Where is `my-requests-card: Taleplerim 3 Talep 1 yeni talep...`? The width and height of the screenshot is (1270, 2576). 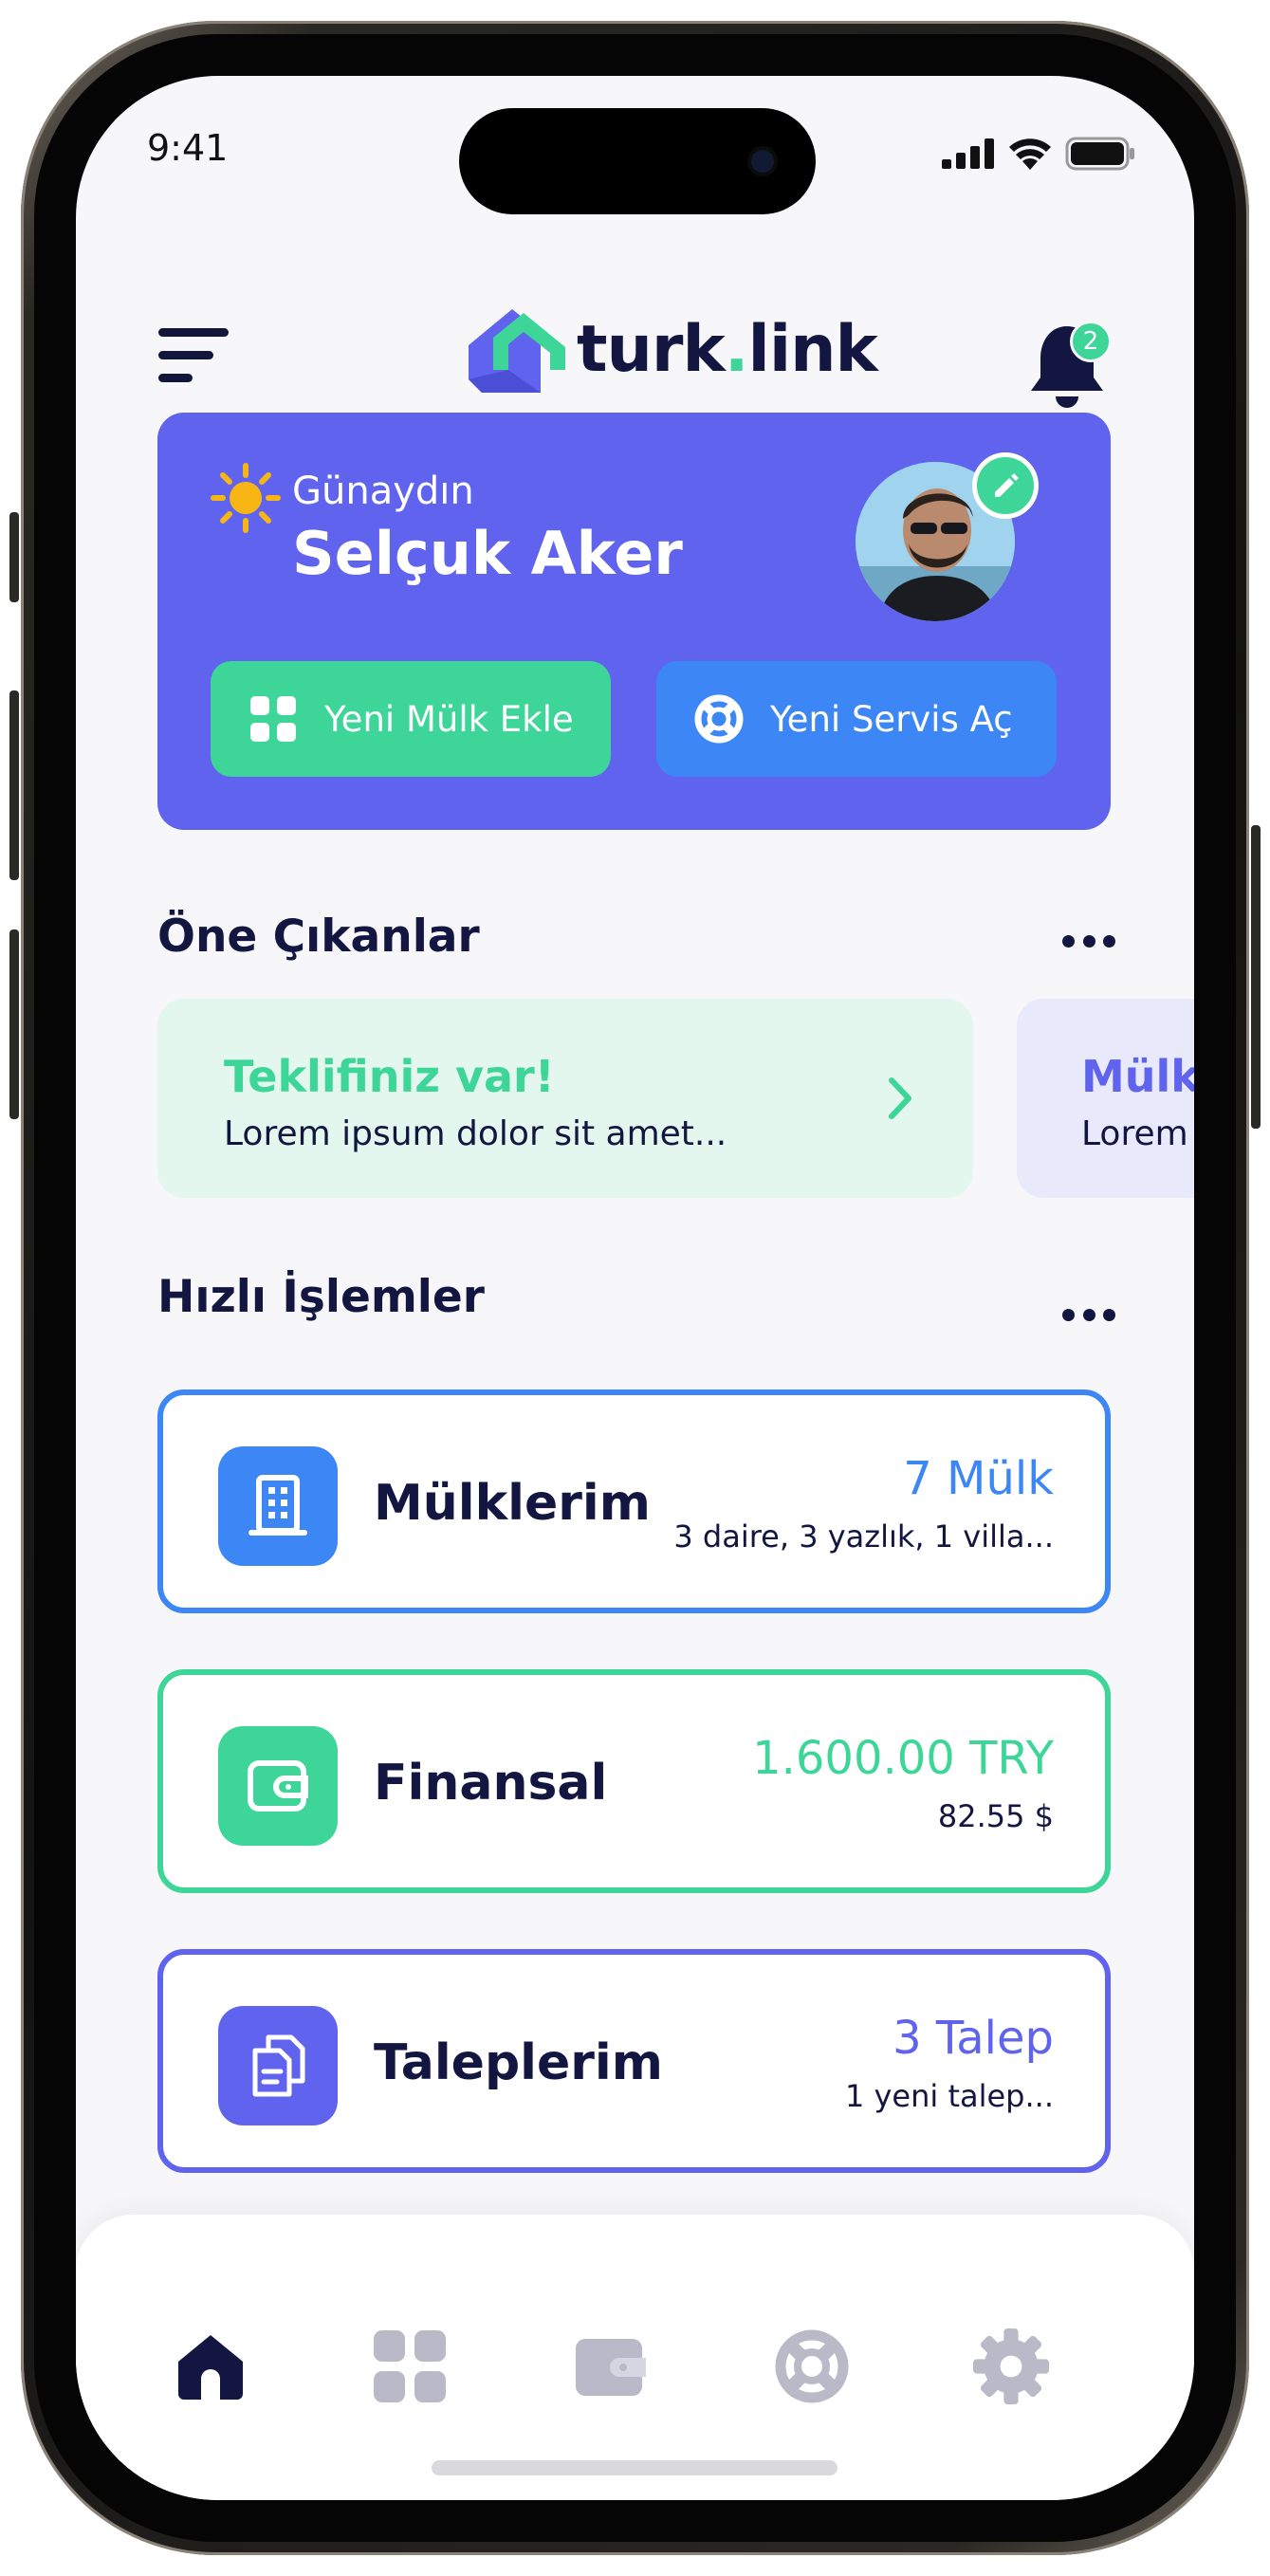
my-requests-card: Taleplerim 3 Talep 1 yeni talep... is located at coordinates (634, 2061).